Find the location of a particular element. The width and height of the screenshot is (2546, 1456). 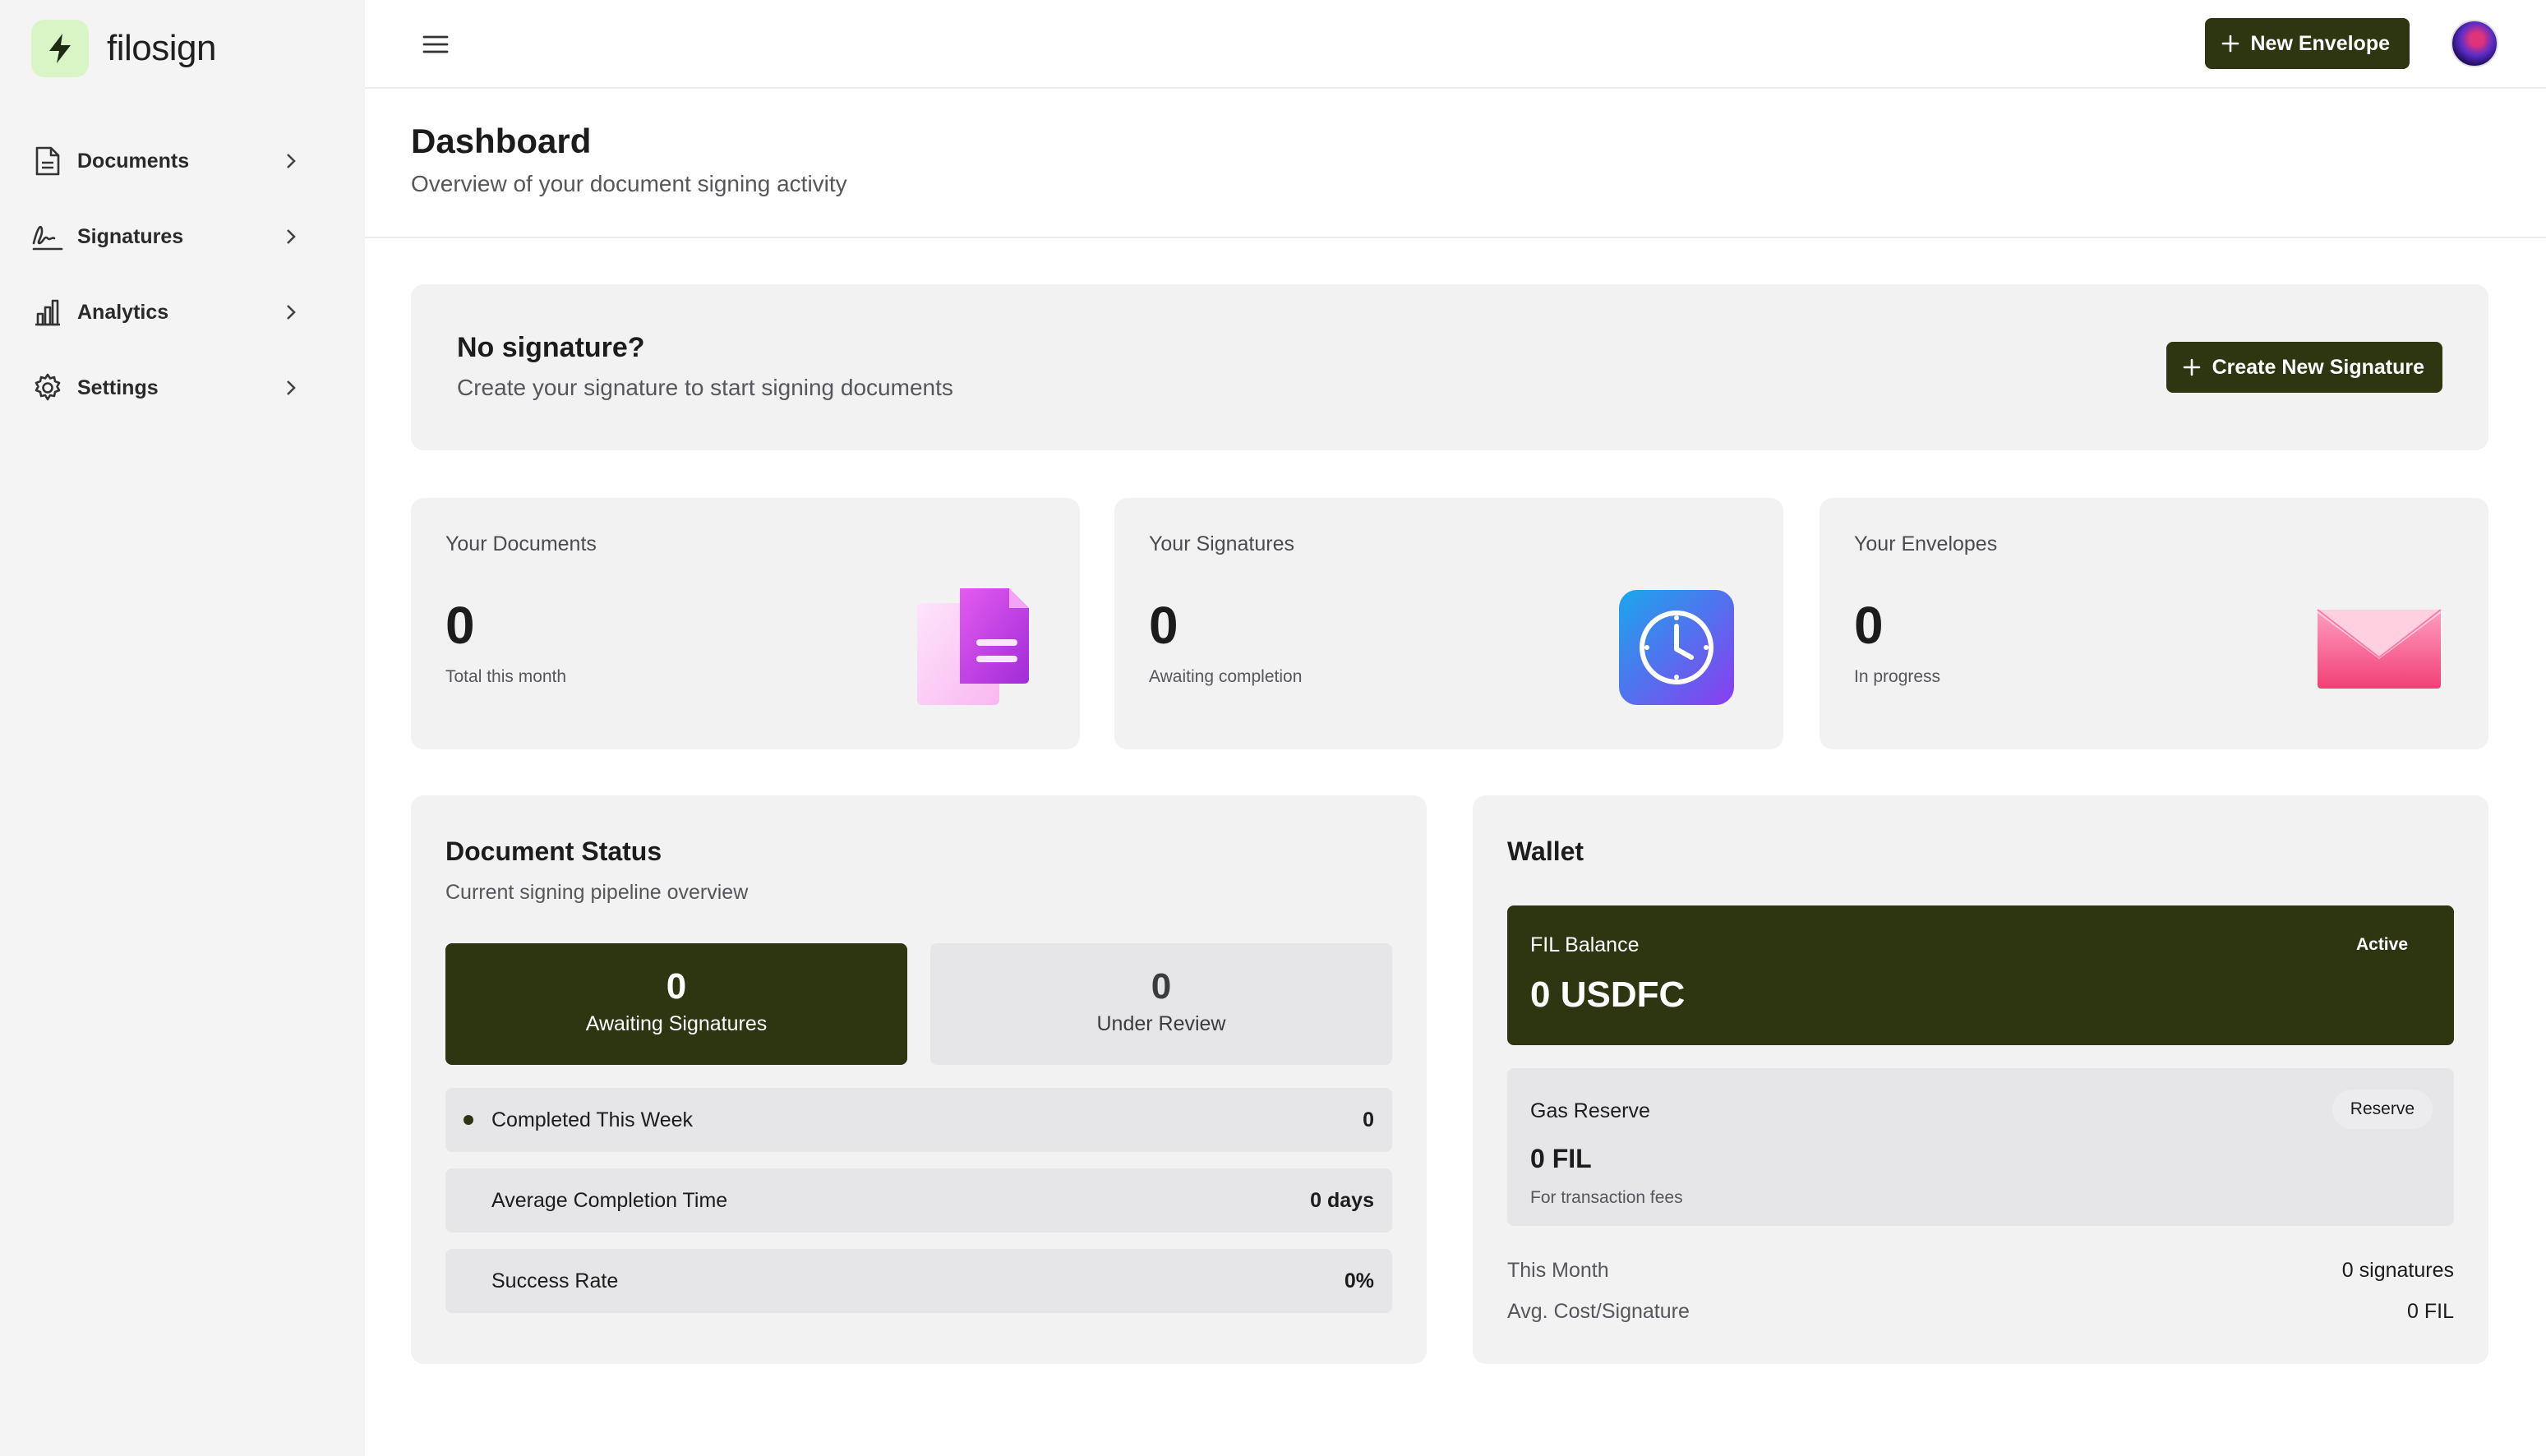

wallet-row-label: Avg. Cost/Signature is located at coordinates (1598, 1311).